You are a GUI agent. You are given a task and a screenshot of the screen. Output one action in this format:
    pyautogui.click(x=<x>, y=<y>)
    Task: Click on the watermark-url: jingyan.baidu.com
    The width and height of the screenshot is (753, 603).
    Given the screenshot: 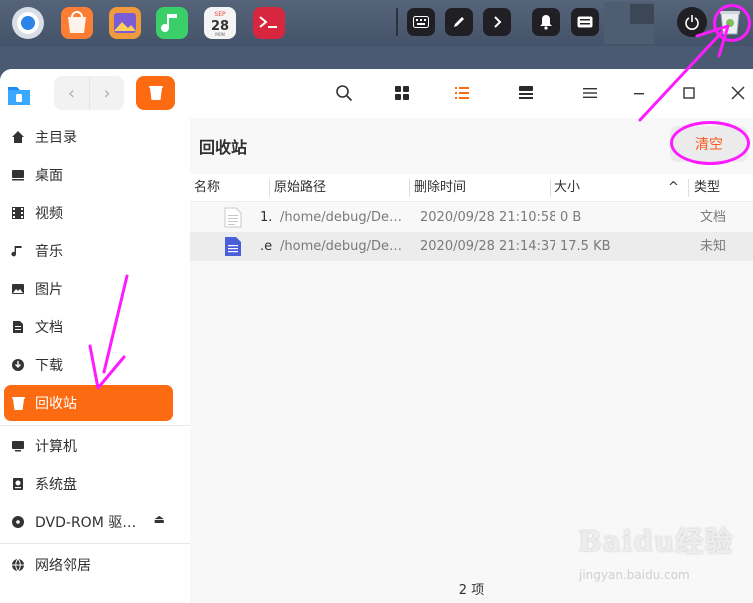 What is the action you would take?
    pyautogui.click(x=634, y=575)
    